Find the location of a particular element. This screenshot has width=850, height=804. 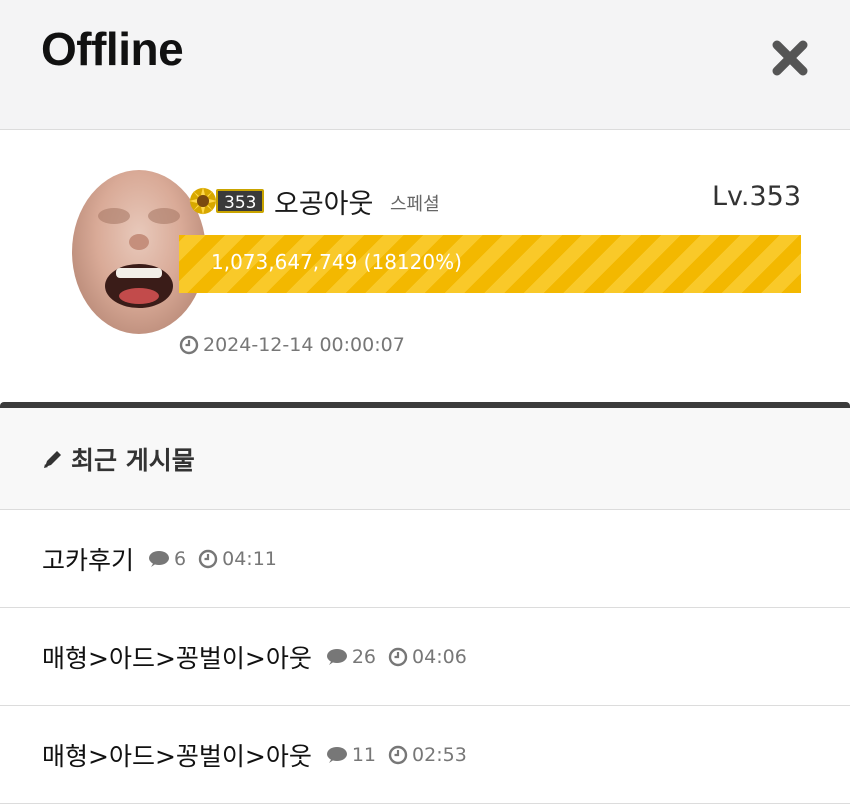

list-item: 고카후기 6 04:11 is located at coordinates (425, 559).